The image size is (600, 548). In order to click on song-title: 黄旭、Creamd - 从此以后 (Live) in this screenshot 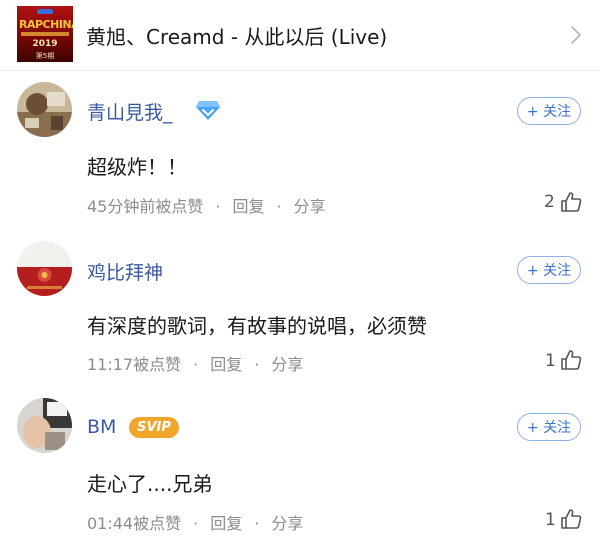, I will do `click(237, 37)`.